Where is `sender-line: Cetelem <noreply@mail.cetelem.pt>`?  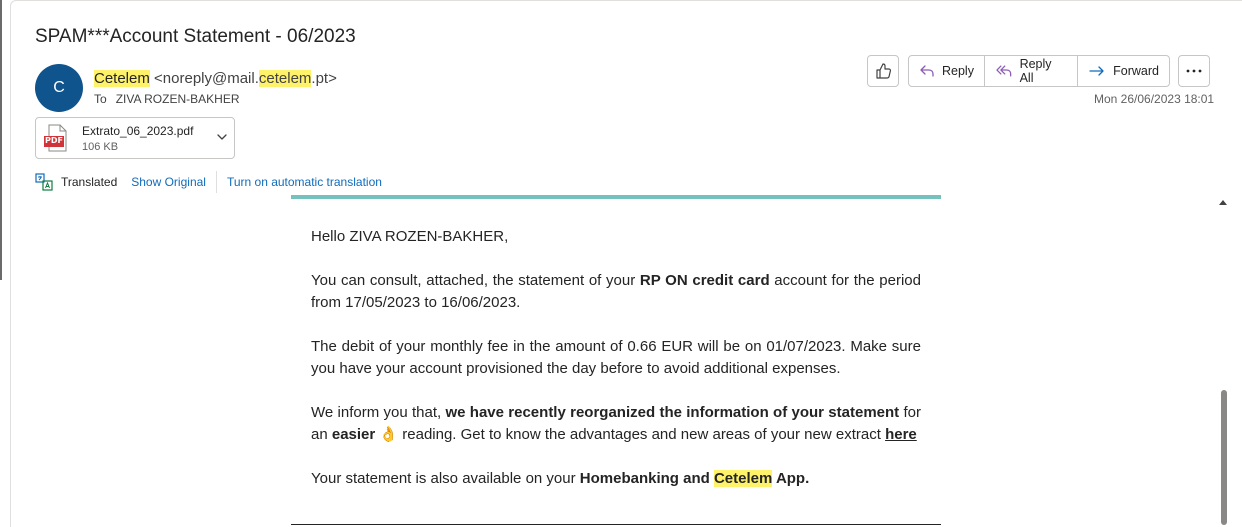 sender-line: Cetelem <noreply@mail.cetelem.pt> is located at coordinates (215, 78).